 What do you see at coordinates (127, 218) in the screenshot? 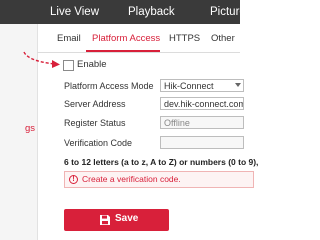
I see `save-button-label: Save` at bounding box center [127, 218].